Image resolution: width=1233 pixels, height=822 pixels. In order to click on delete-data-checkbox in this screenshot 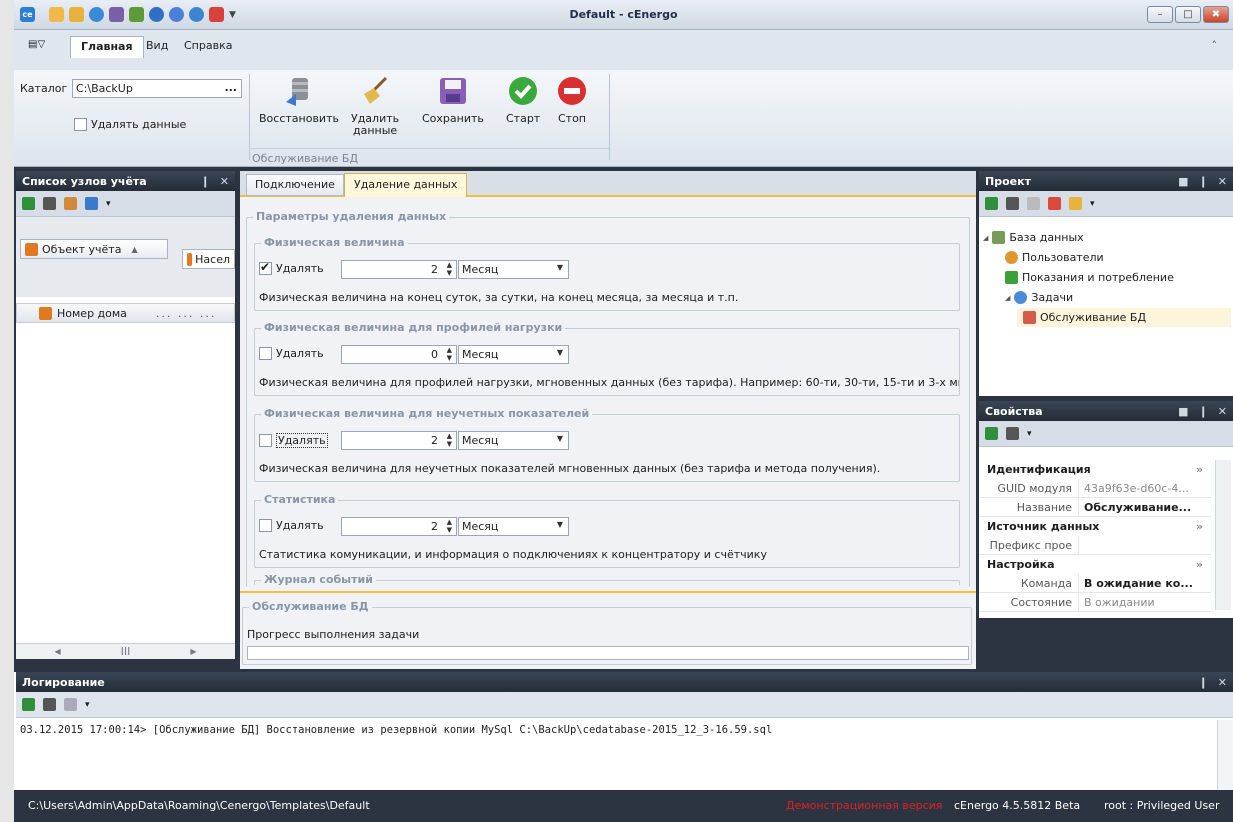, I will do `click(80, 124)`.